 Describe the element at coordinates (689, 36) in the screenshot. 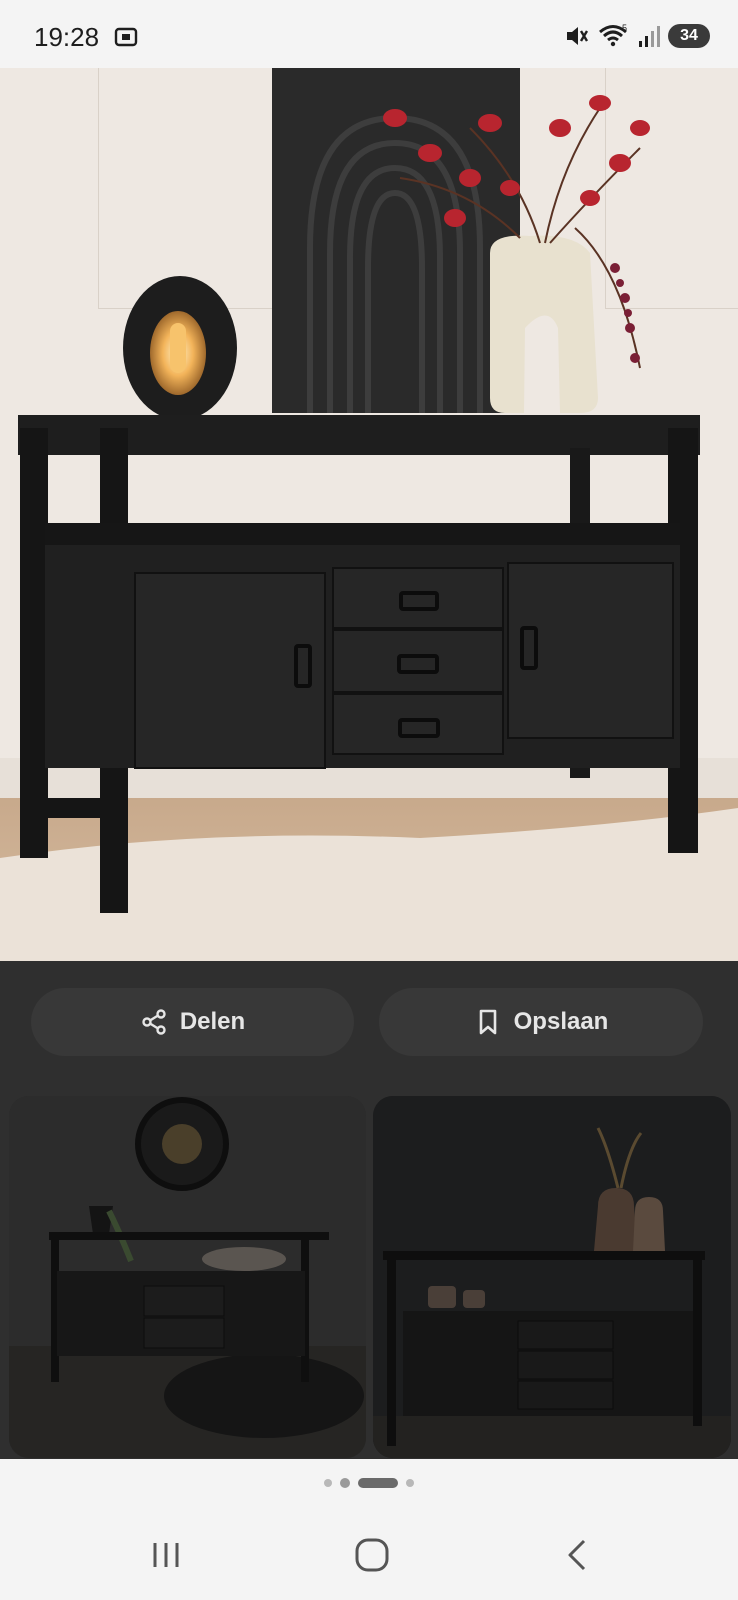

I see `battery-indicator: 34` at that location.